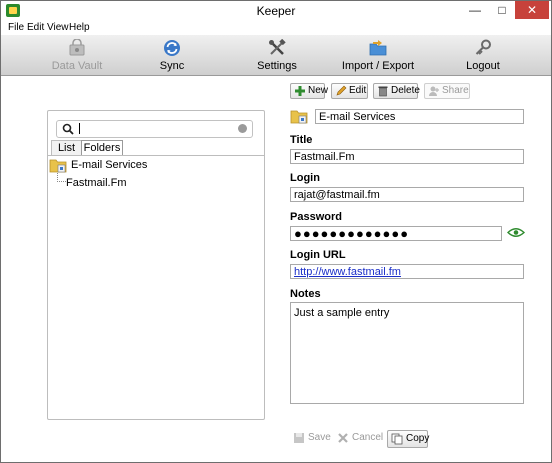 The height and width of the screenshot is (463, 552). Describe the element at coordinates (347, 272) in the screenshot. I see `login-url-link: http://www.fastmail.fm` at that location.